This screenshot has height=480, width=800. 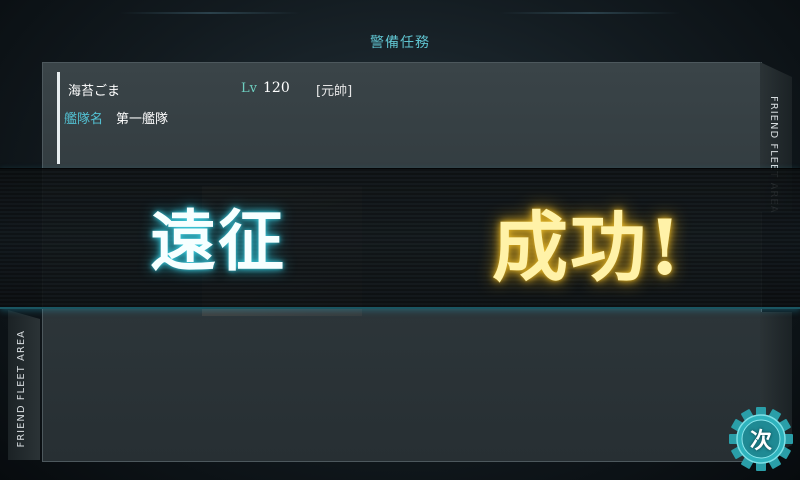 I want to click on level-value: 120, so click(x=276, y=88).